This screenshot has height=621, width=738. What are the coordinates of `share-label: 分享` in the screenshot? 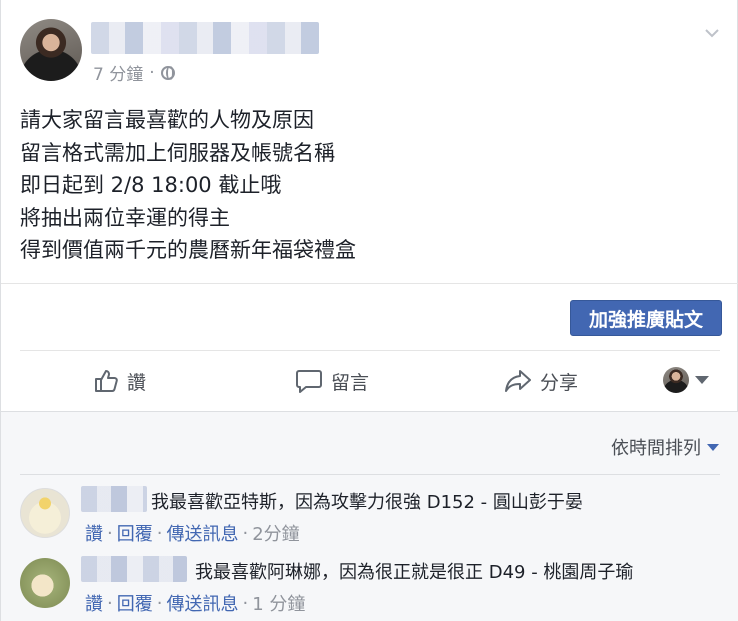 It's located at (559, 382).